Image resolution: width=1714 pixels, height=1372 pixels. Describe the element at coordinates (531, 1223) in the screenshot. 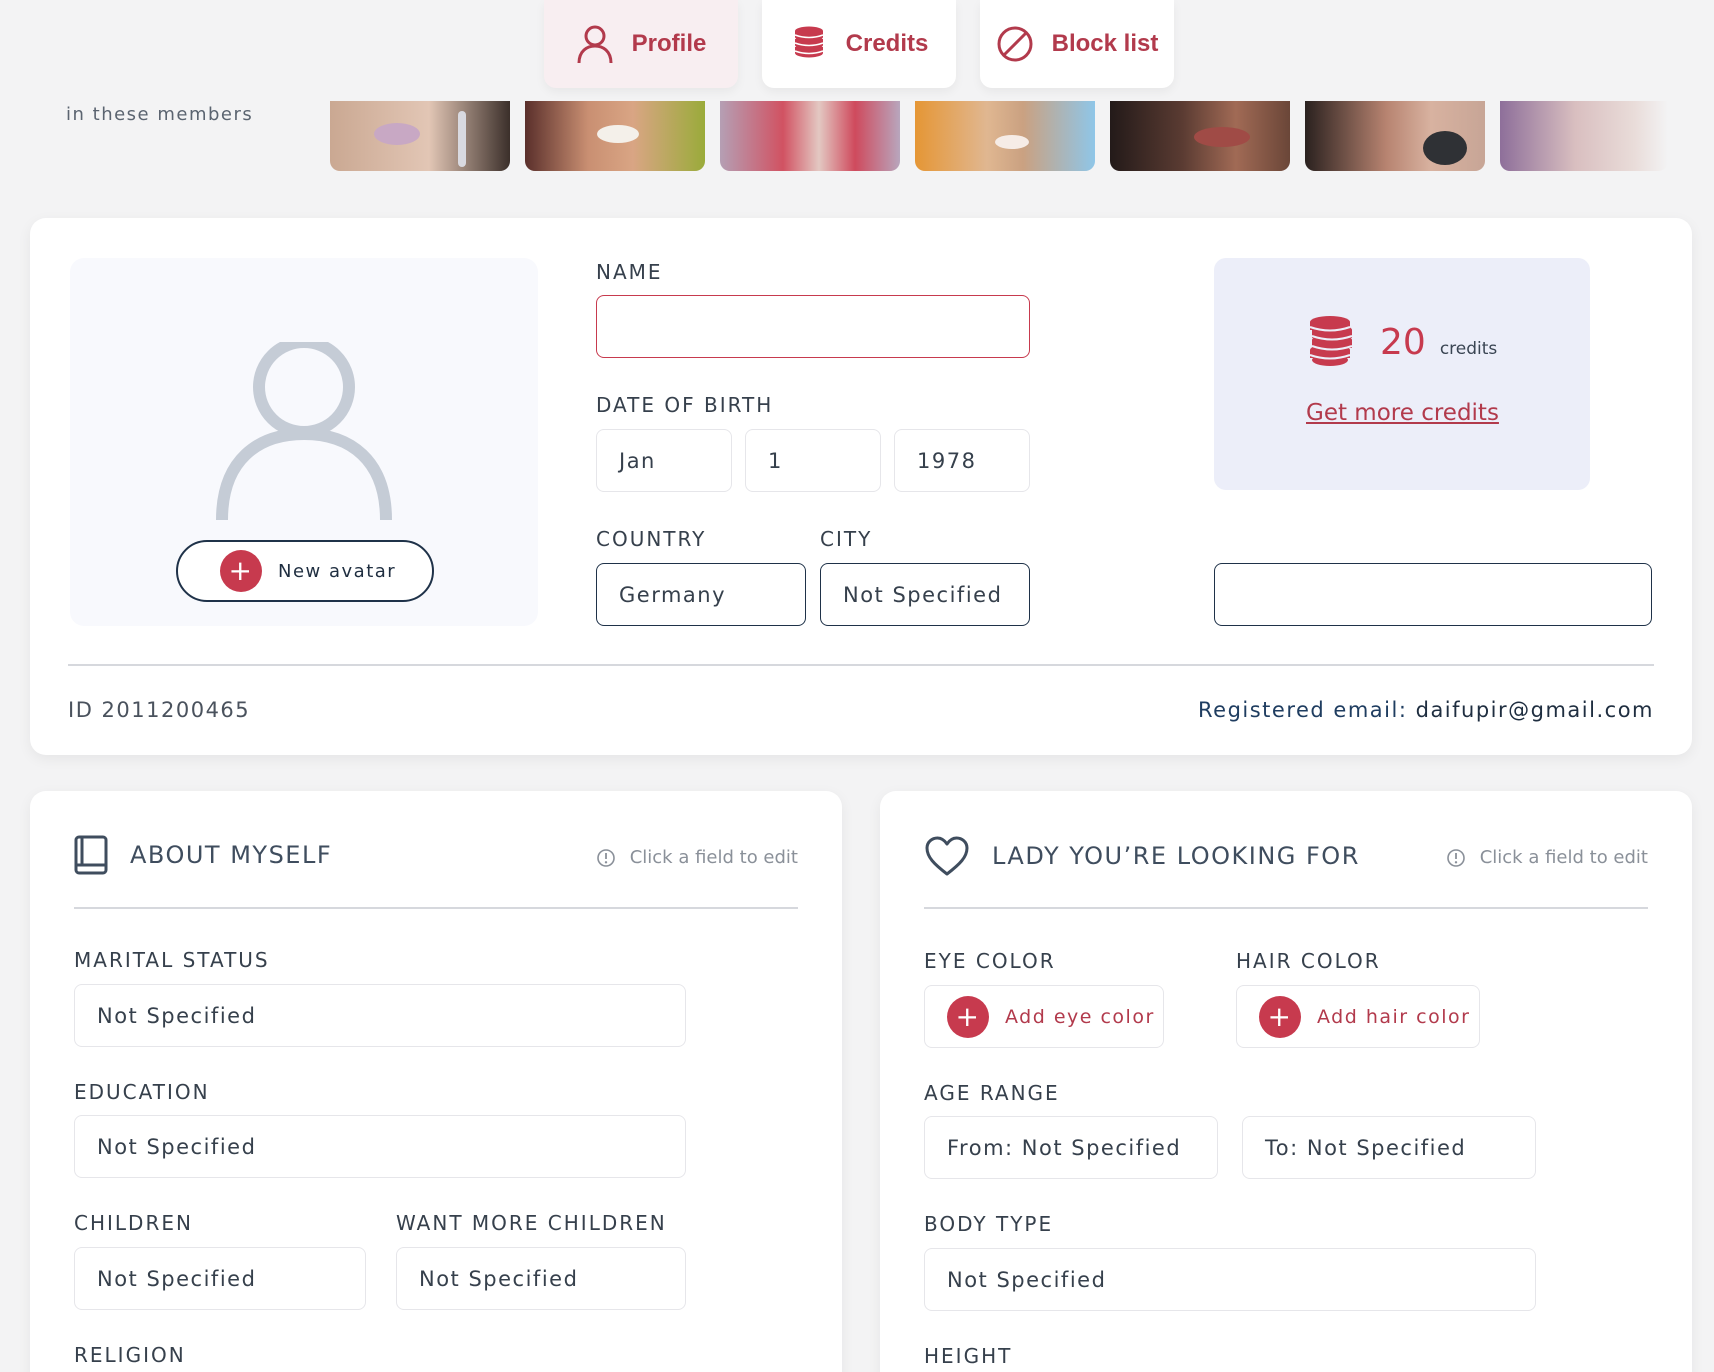

I see `want-more-children-label: WANT MORE CHILDREN` at that location.